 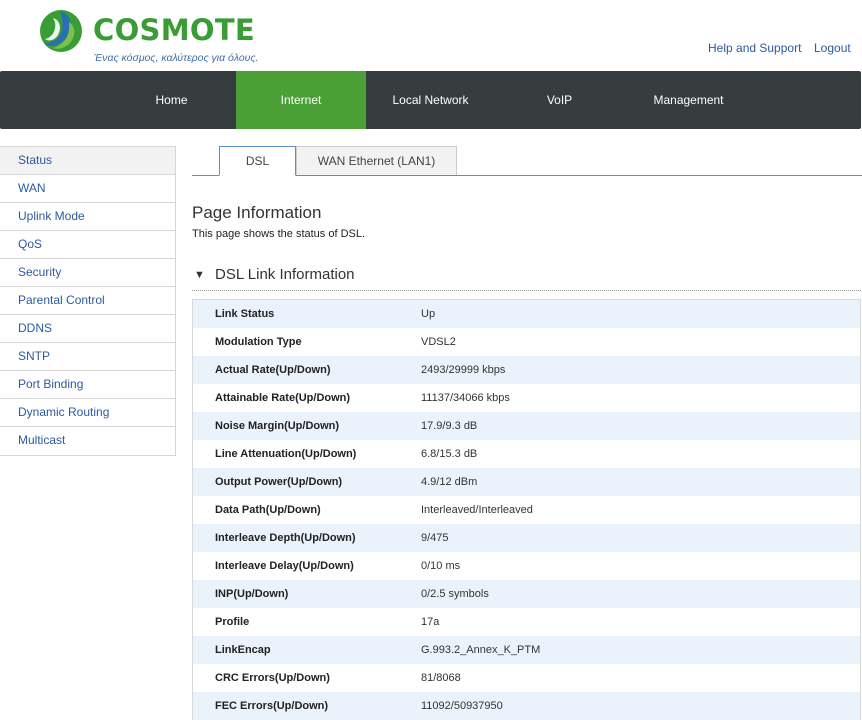 What do you see at coordinates (449, 454) in the screenshot?
I see `row-value: 6.8/15.3 dB` at bounding box center [449, 454].